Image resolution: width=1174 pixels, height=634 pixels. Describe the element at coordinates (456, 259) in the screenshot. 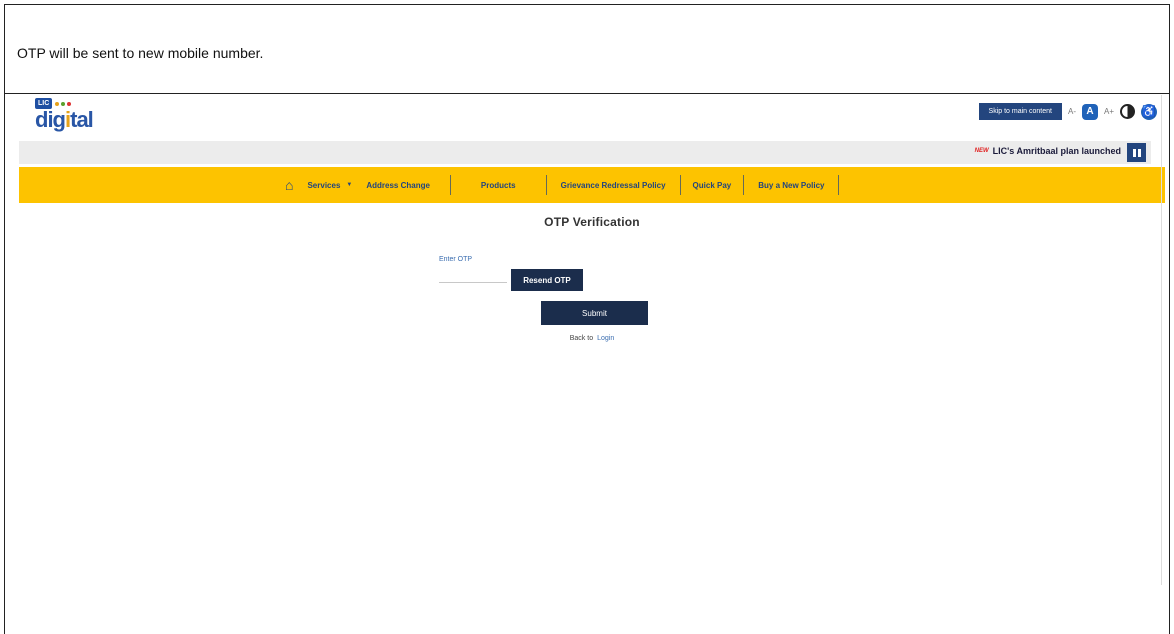

I see `otp-label: Enter OTP` at that location.